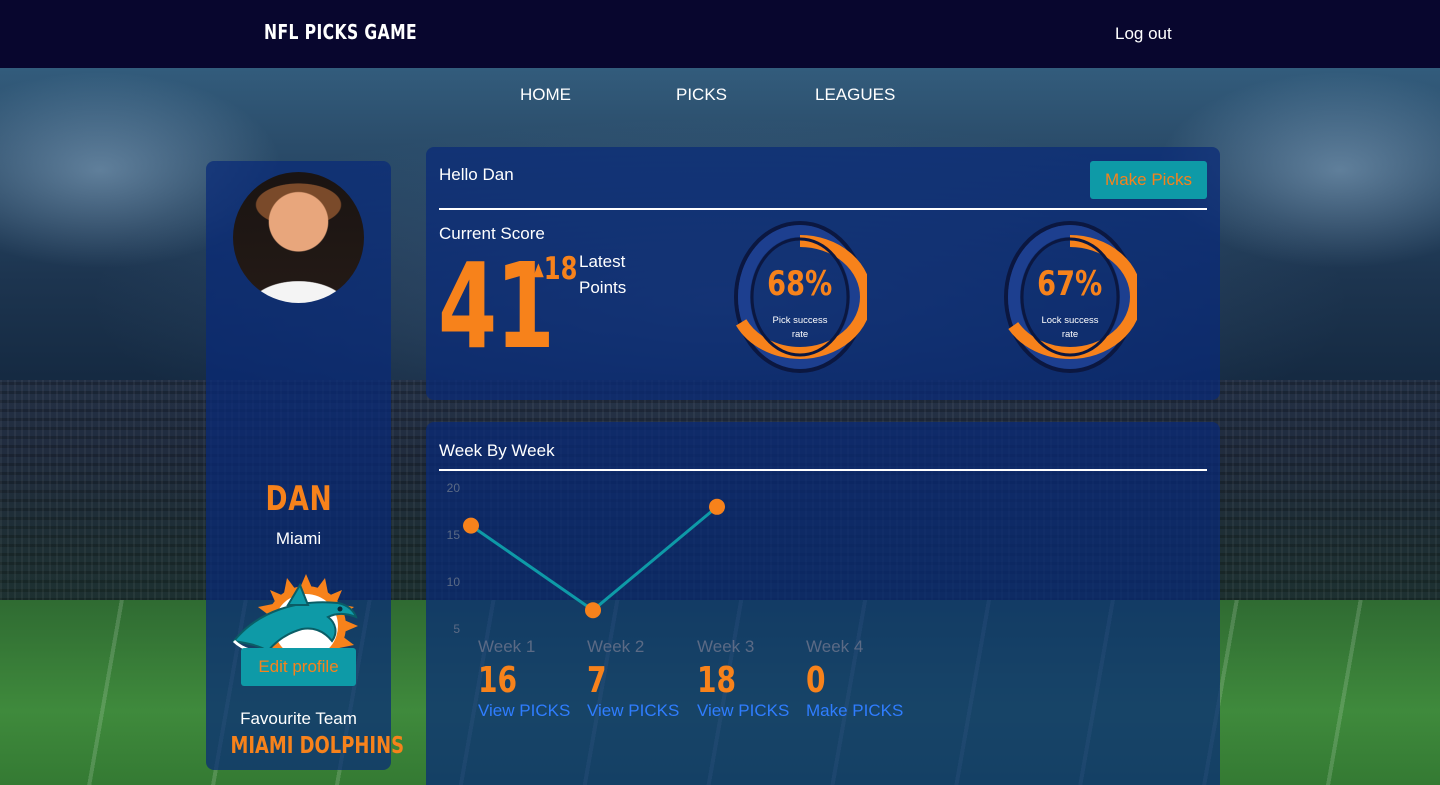 This screenshot has width=1440, height=785. Describe the element at coordinates (498, 680) in the screenshot. I see `week-score: 16` at that location.